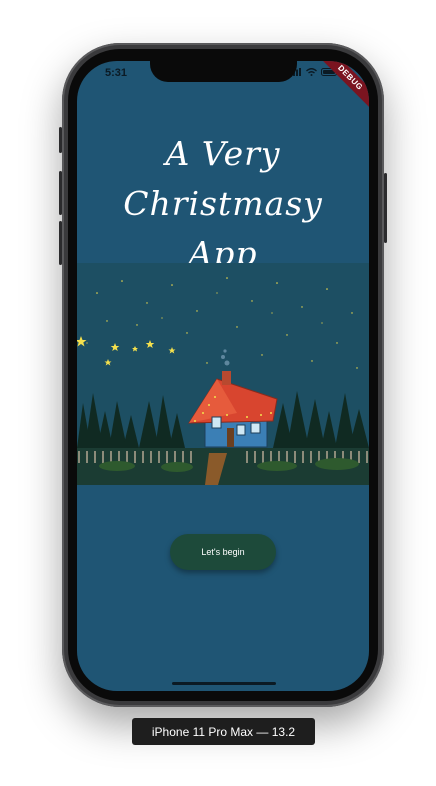 This screenshot has height=786, width=436. Describe the element at coordinates (60, 193) in the screenshot. I see `volume-up-button` at that location.